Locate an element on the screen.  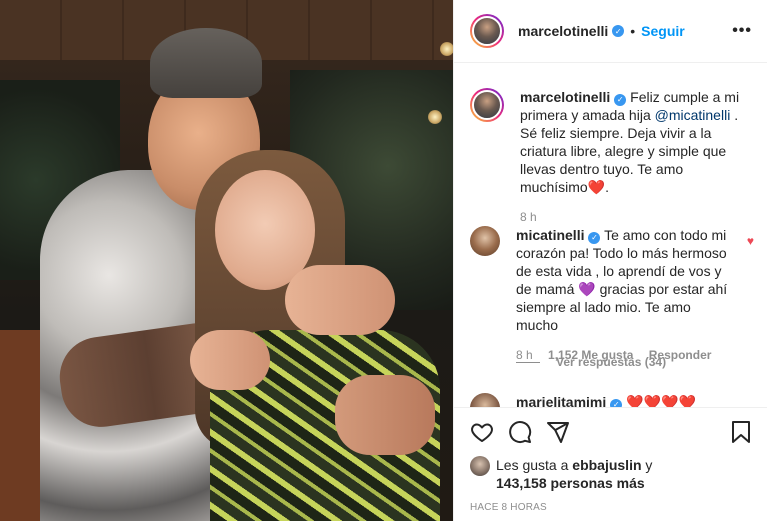
caption-time: 8 h is located at coordinates (528, 217).